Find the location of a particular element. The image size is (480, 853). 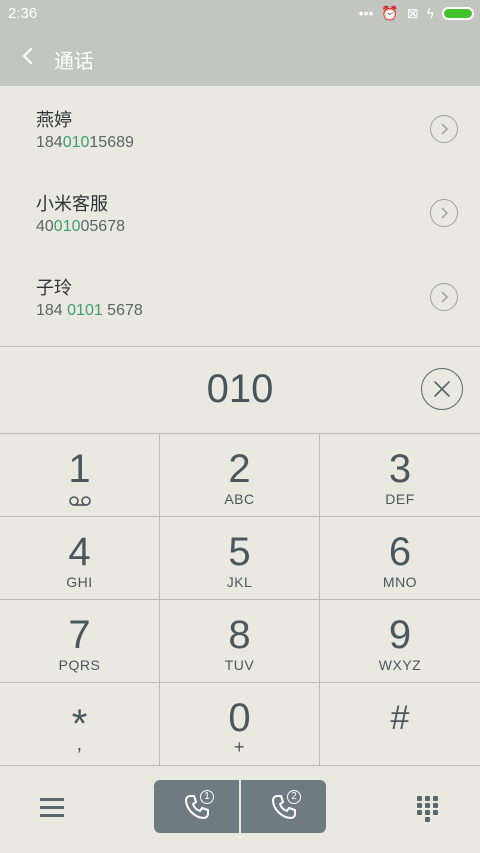

status-bar: 2:36 ••• ⏰ ⊠ ϟ is located at coordinates (240, 14).